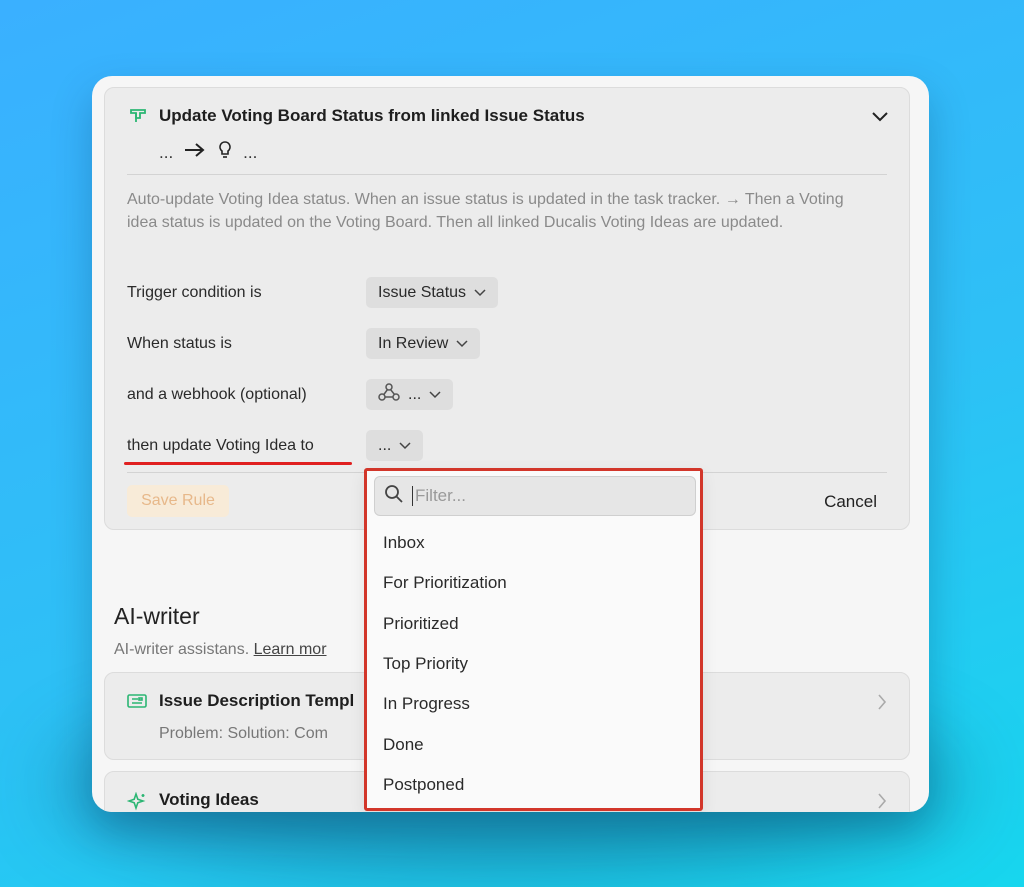 The image size is (1024, 887). I want to click on collapse-chevron-icon, so click(880, 119).